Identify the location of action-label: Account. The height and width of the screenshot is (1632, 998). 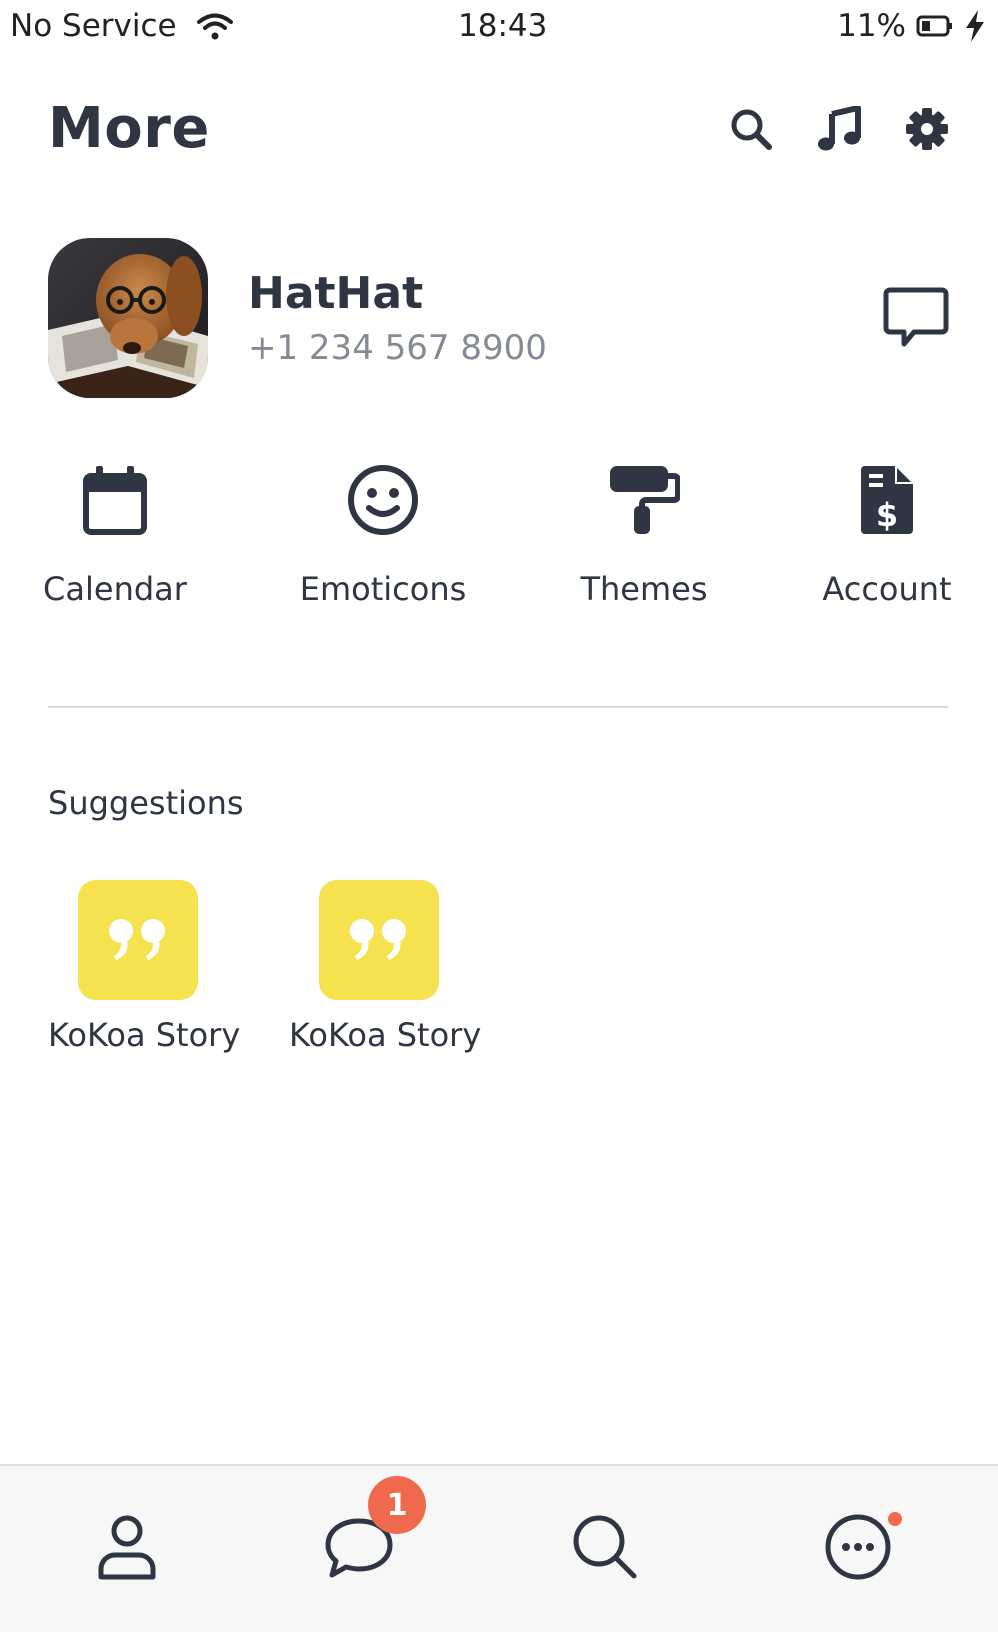
(887, 589).